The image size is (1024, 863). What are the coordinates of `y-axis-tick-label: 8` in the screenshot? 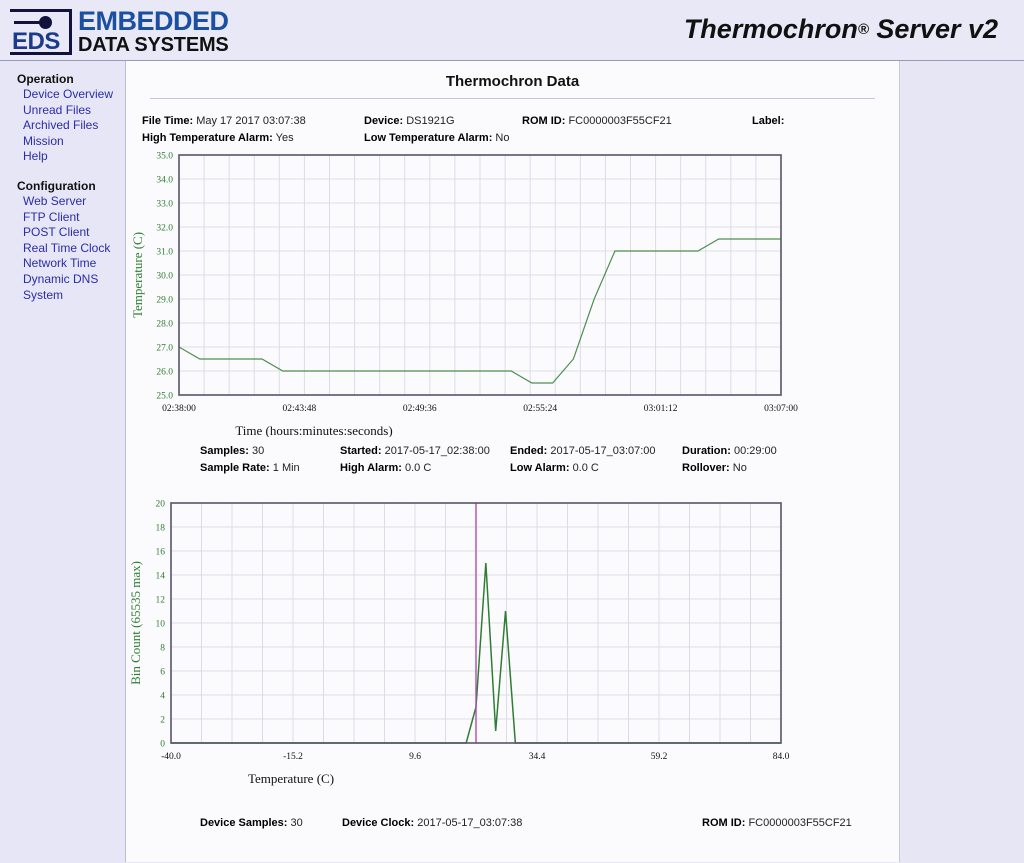 It's located at (162, 649).